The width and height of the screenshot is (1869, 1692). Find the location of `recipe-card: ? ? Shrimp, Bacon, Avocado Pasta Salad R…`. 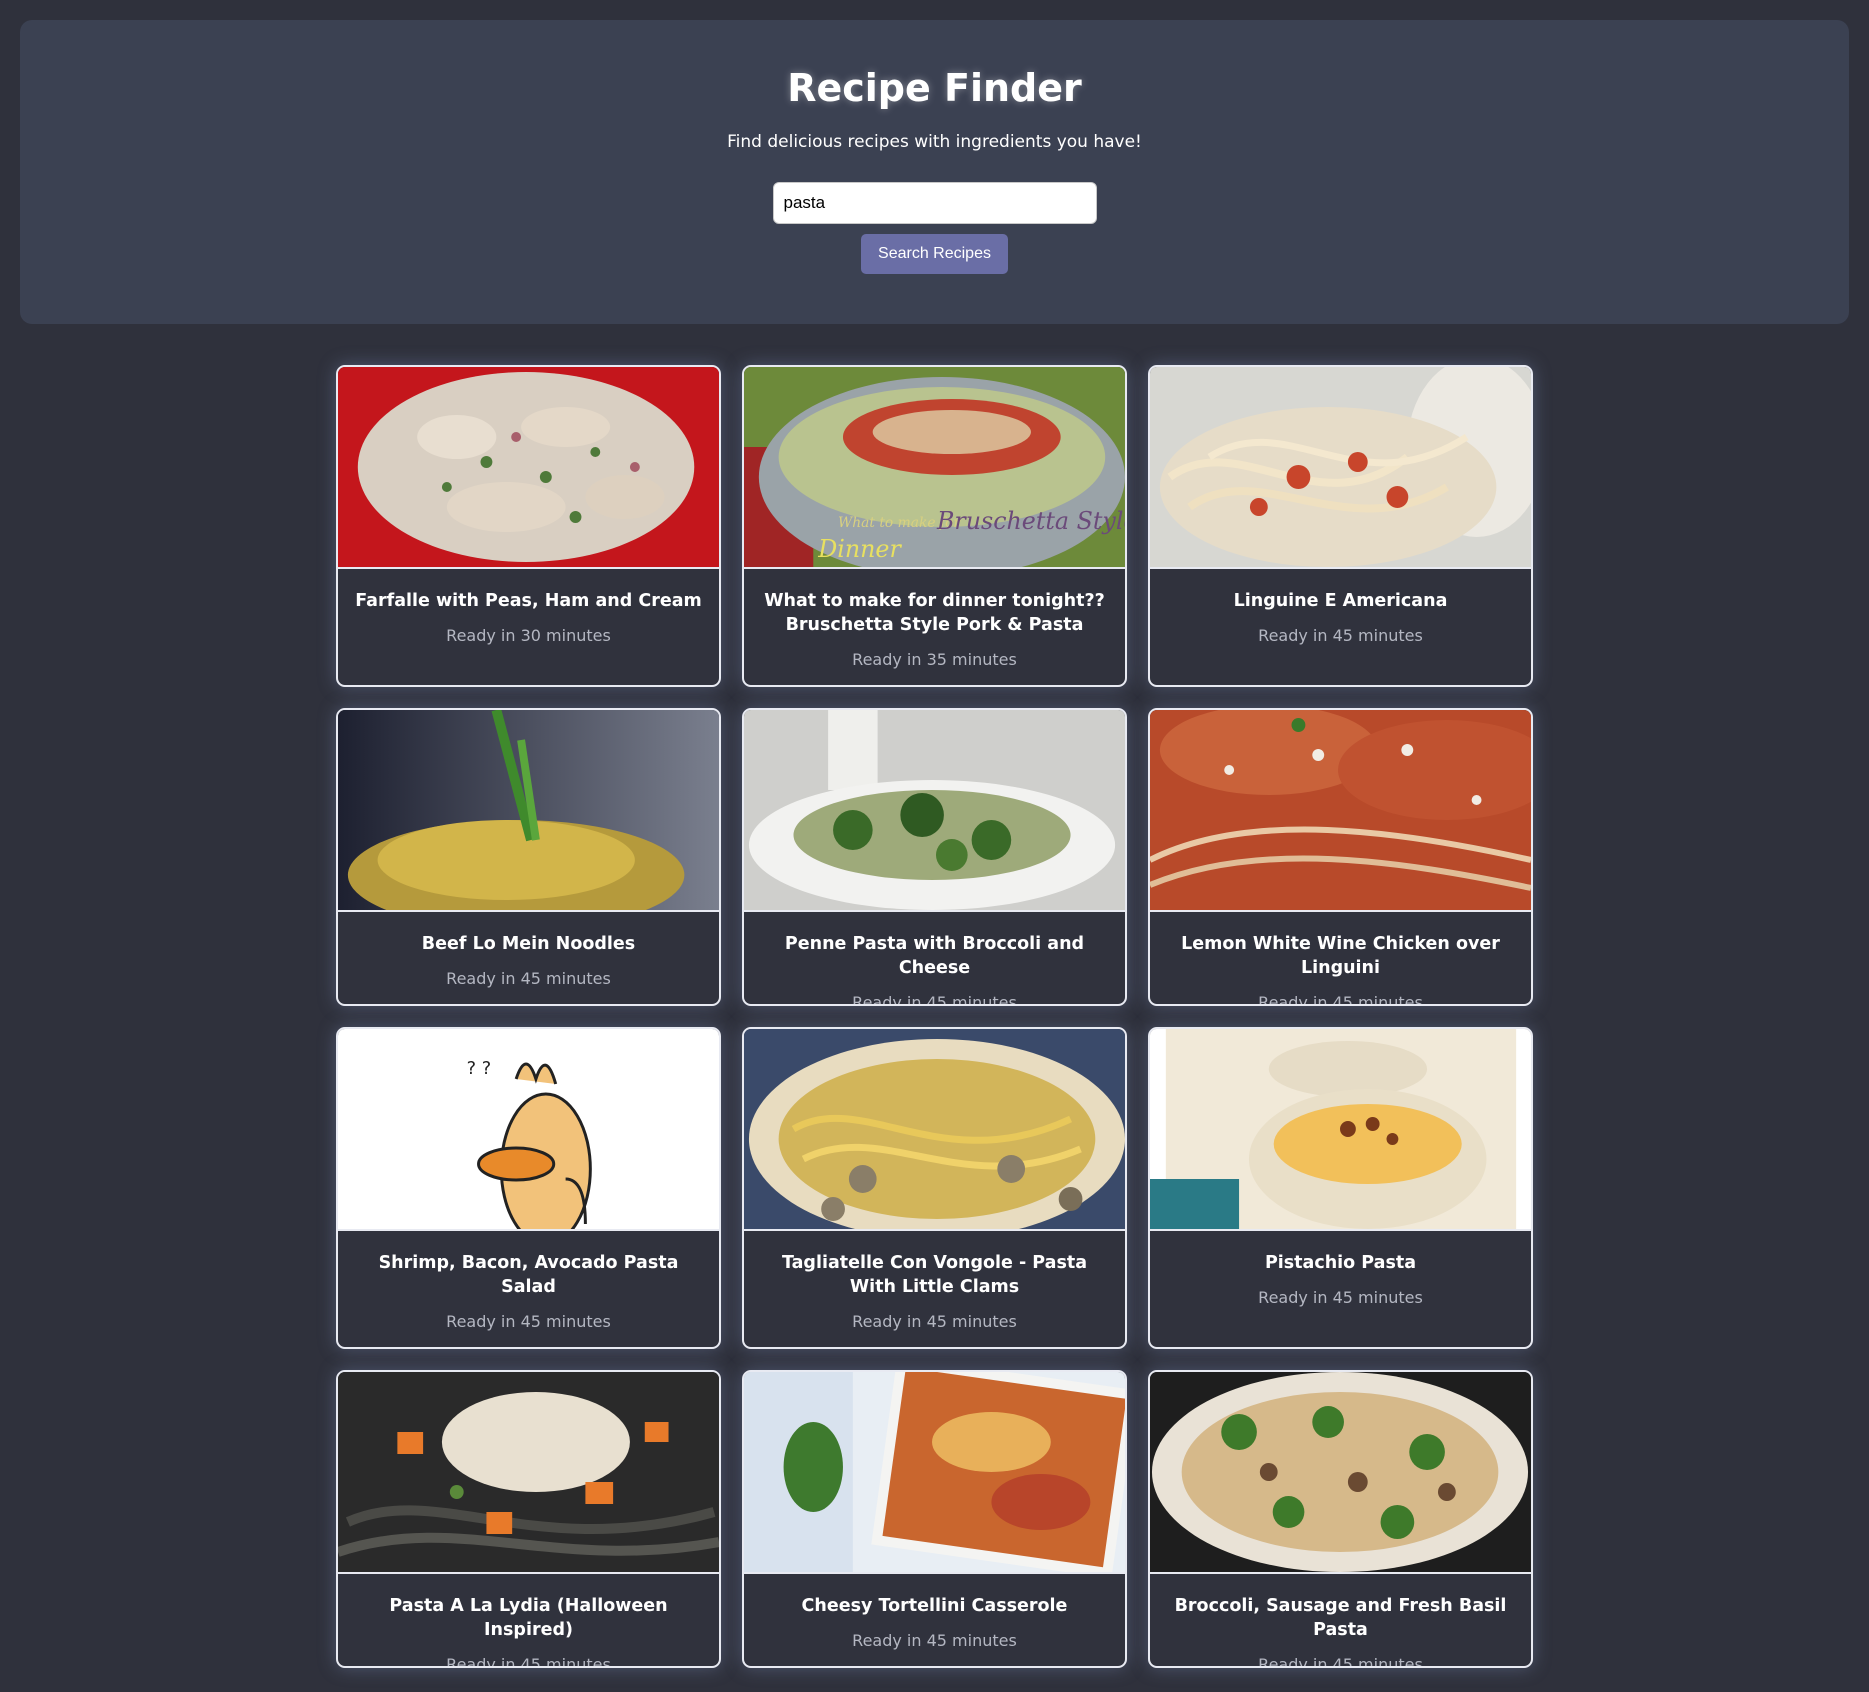

recipe-card: ? ? Shrimp, Bacon, Avocado Pasta Salad R… is located at coordinates (528, 1188).